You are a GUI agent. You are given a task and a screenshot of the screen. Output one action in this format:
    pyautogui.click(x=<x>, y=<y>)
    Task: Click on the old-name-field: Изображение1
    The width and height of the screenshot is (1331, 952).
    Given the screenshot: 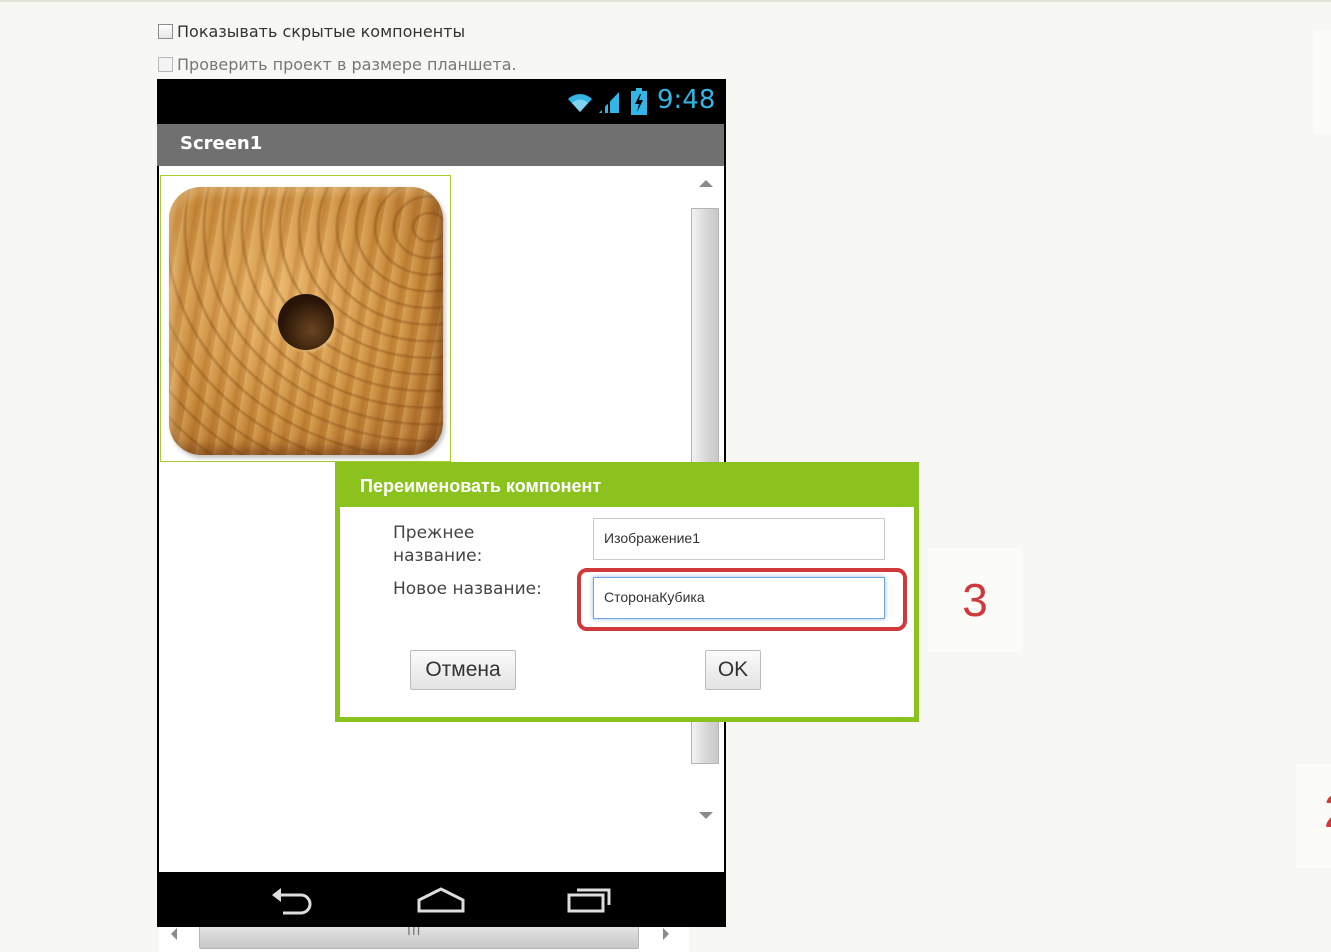 What is the action you would take?
    pyautogui.click(x=739, y=539)
    